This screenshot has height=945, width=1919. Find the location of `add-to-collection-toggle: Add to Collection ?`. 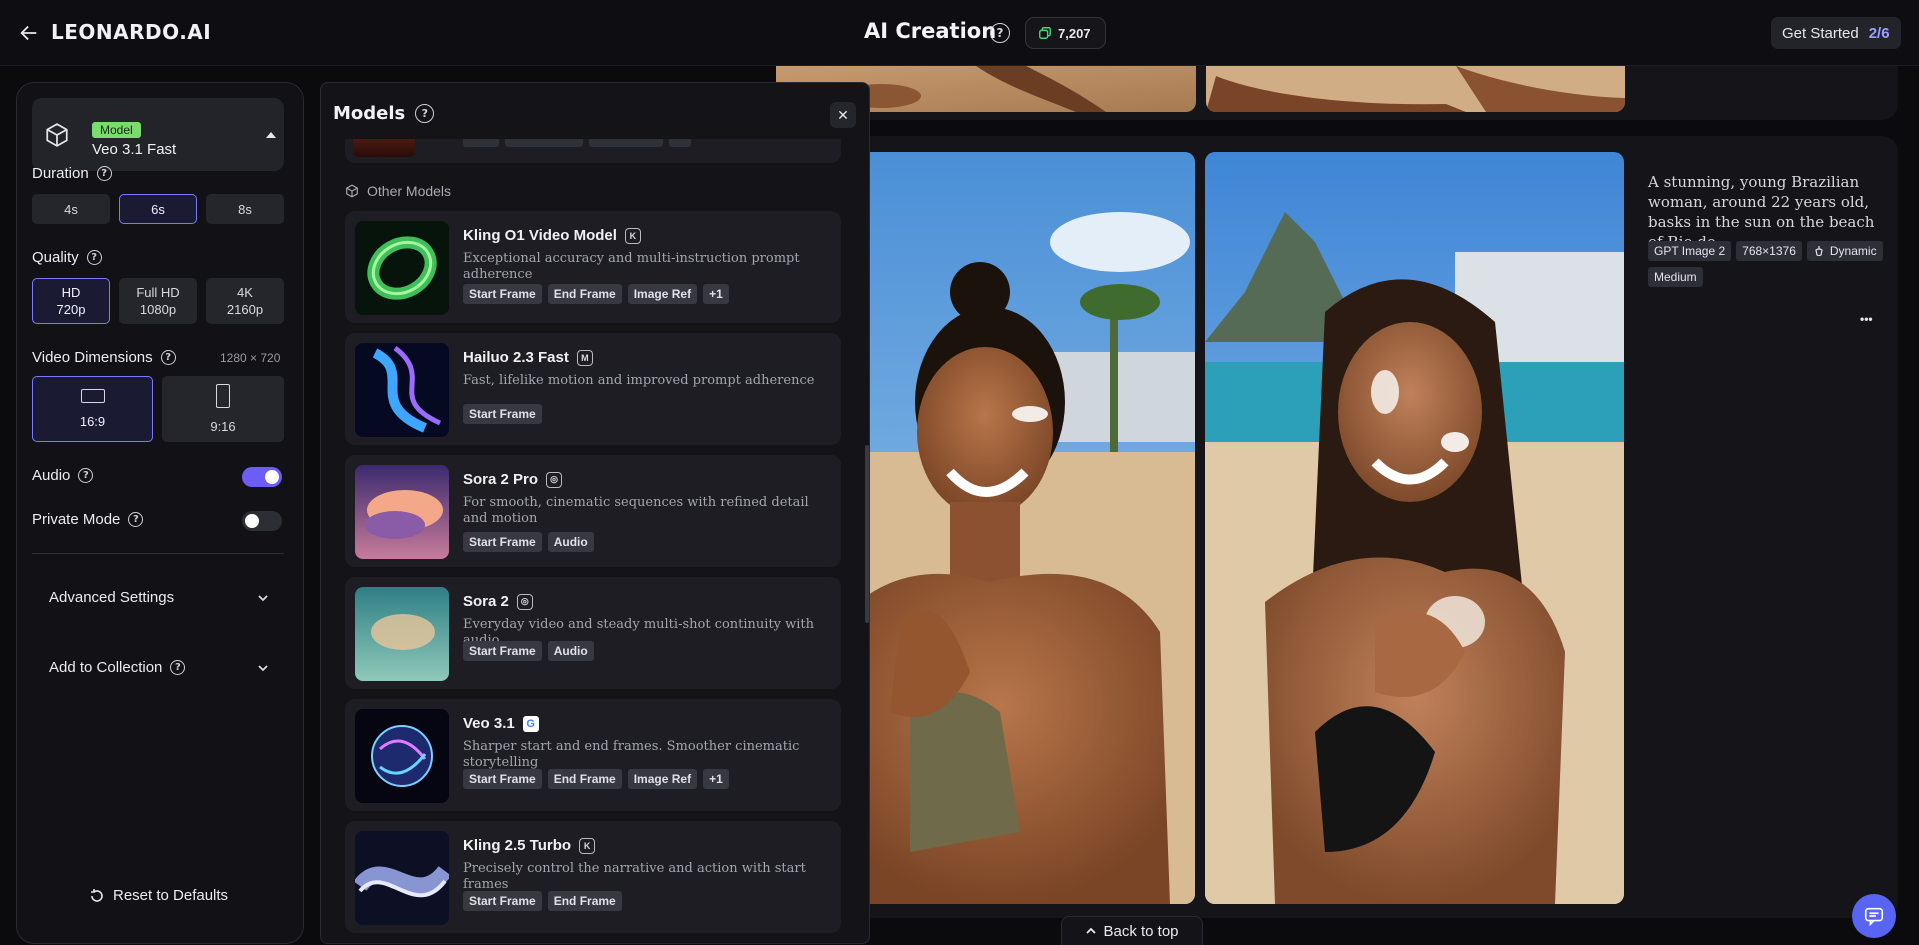

add-to-collection-toggle: Add to Collection ? is located at coordinates (159, 667).